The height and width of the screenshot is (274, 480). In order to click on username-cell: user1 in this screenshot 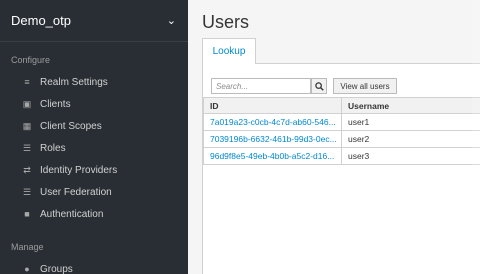, I will do `click(410, 122)`.